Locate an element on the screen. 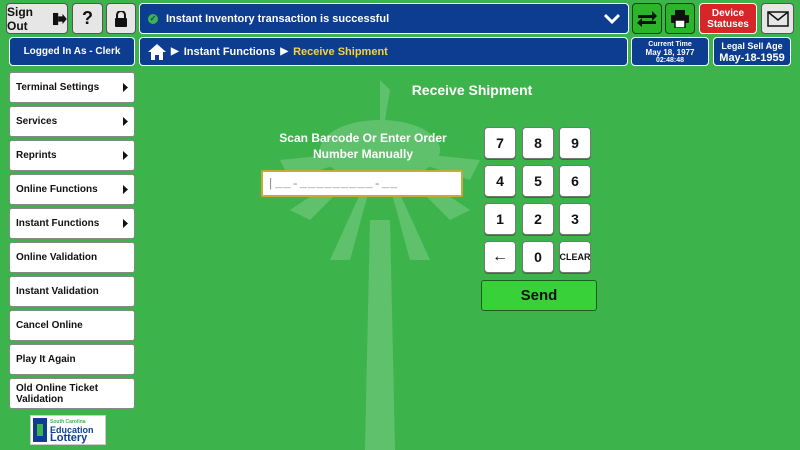  current-clock: 02:48:48 is located at coordinates (670, 60).